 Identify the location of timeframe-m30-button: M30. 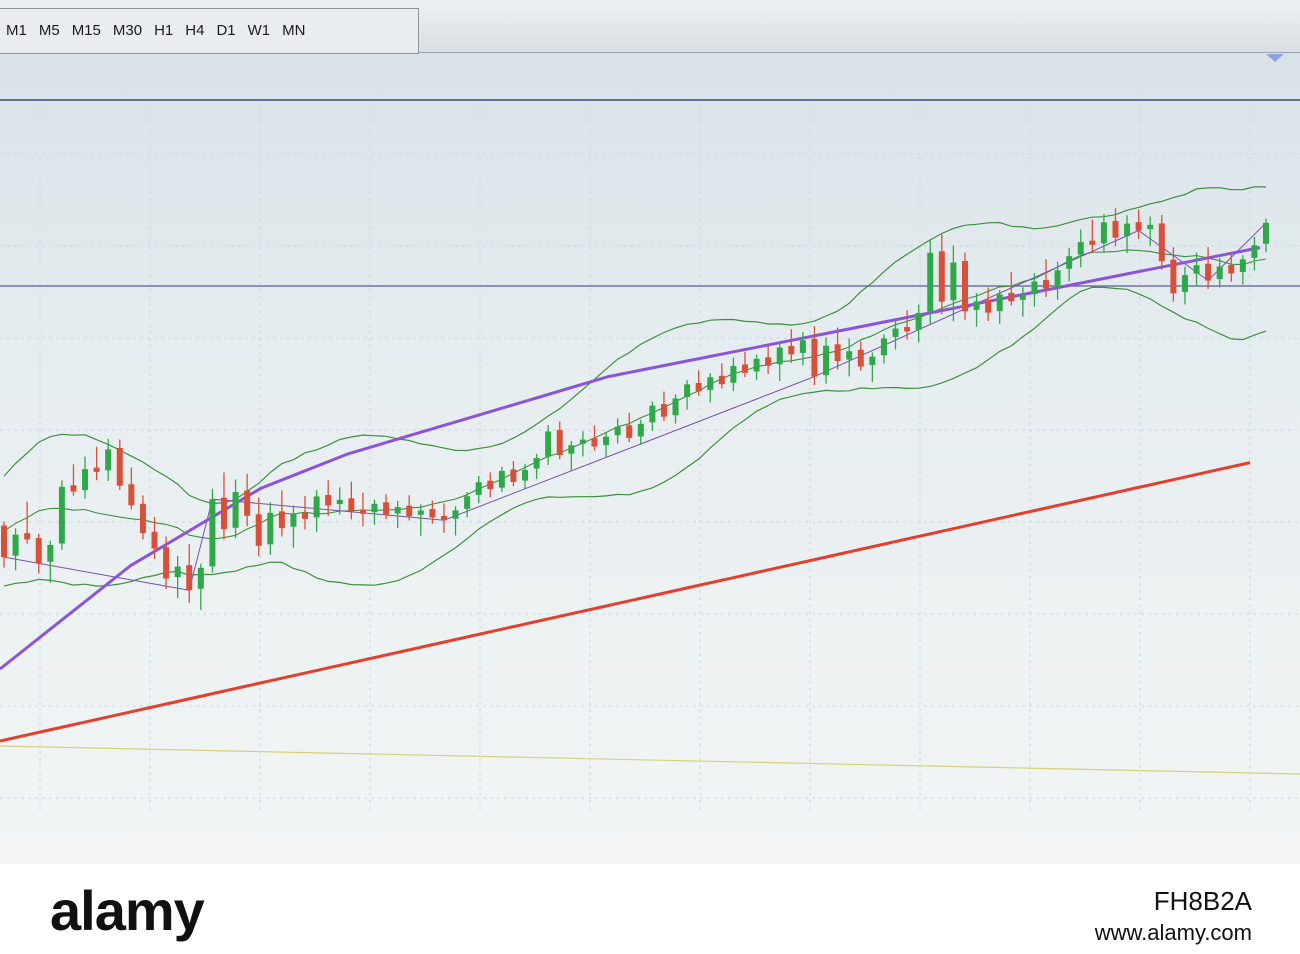
(127, 31).